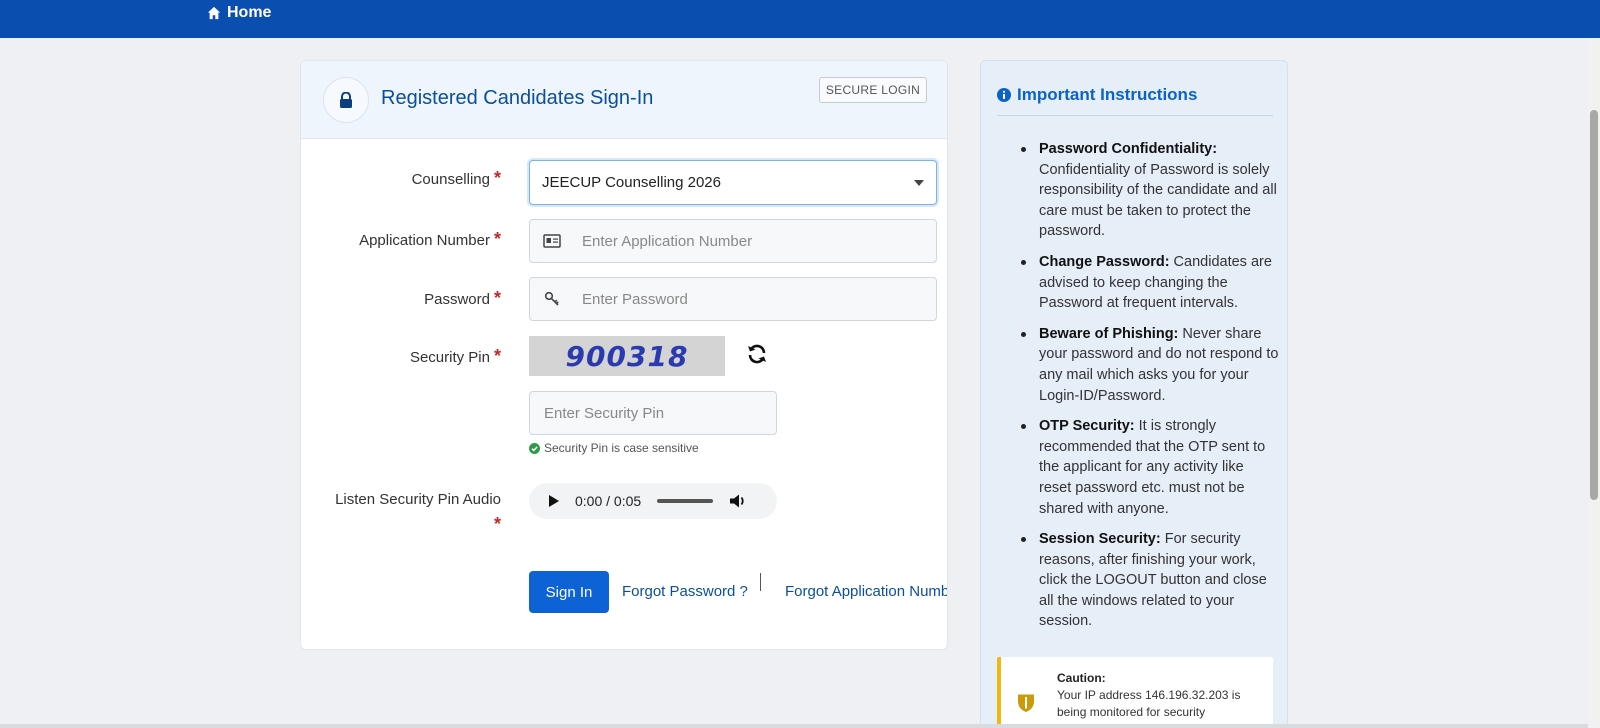 The height and width of the screenshot is (728, 1600). What do you see at coordinates (430, 239) in the screenshot?
I see `application-number-label: Application Number *` at bounding box center [430, 239].